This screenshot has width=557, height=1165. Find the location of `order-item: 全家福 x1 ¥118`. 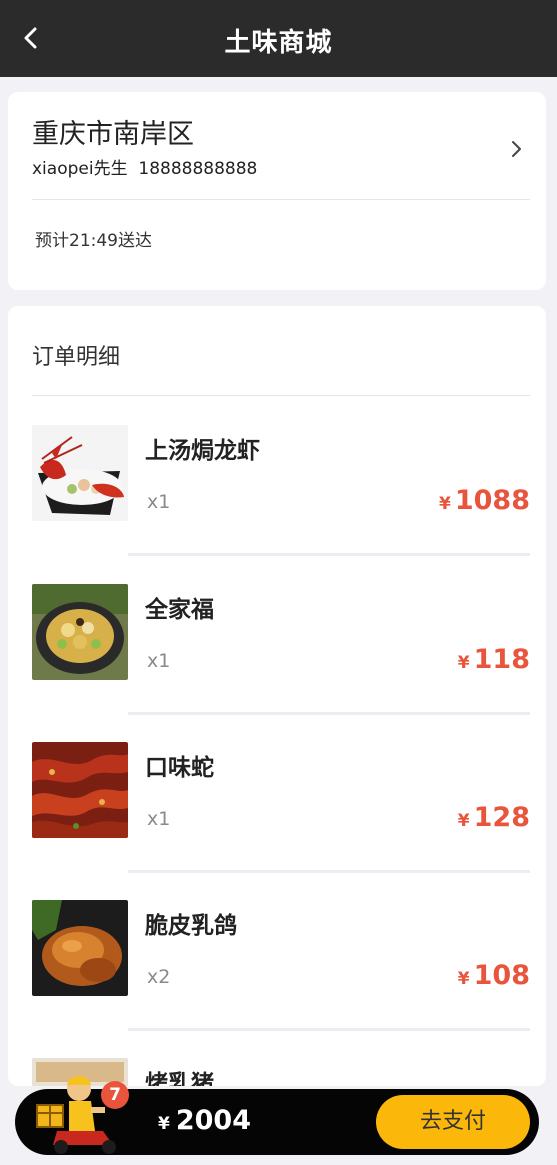

order-item: 全家福 x1 ¥118 is located at coordinates (277, 663).